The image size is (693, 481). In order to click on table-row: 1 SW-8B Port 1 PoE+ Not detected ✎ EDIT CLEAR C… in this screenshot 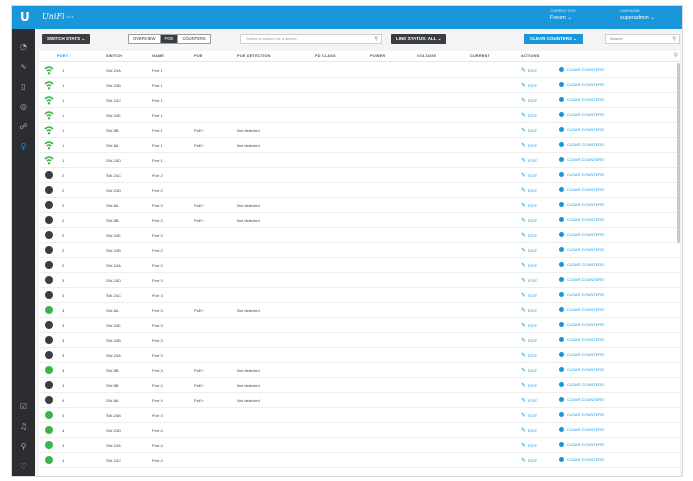, I will do `click(359, 130)`.